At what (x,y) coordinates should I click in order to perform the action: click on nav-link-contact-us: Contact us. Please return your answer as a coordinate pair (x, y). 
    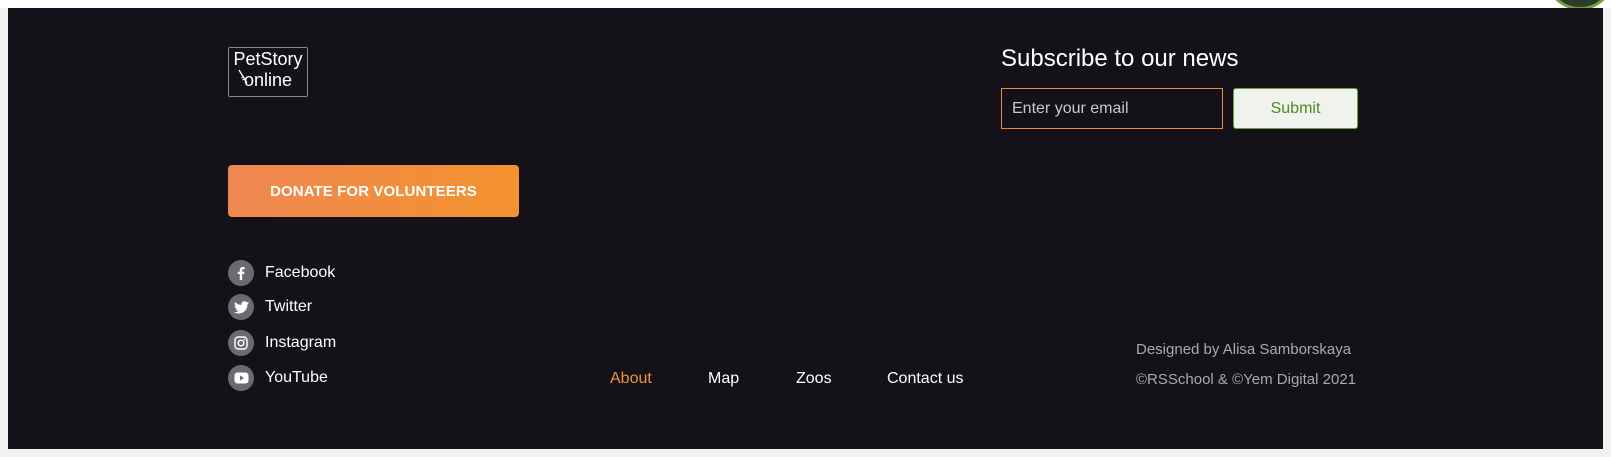
    Looking at the image, I should click on (925, 379).